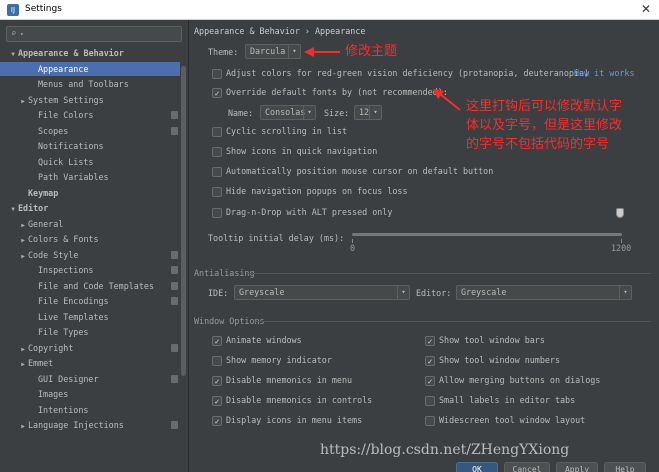  Describe the element at coordinates (90, 410) in the screenshot. I see `sidebar-item: Intentions` at that location.